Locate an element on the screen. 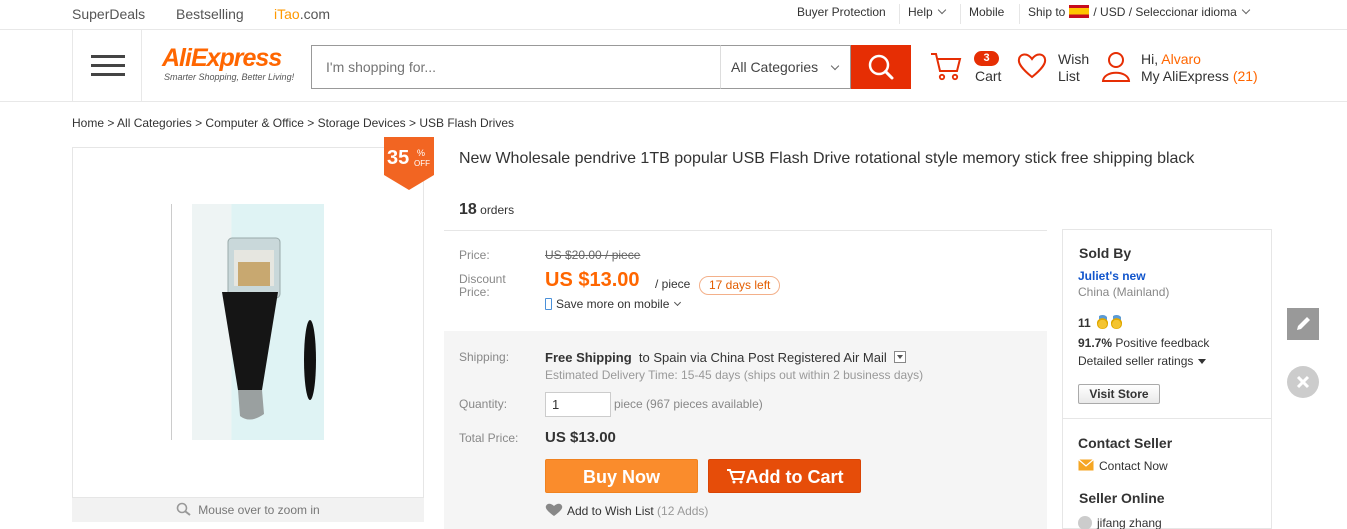  original-price: US $20.00 / piece is located at coordinates (593, 255).